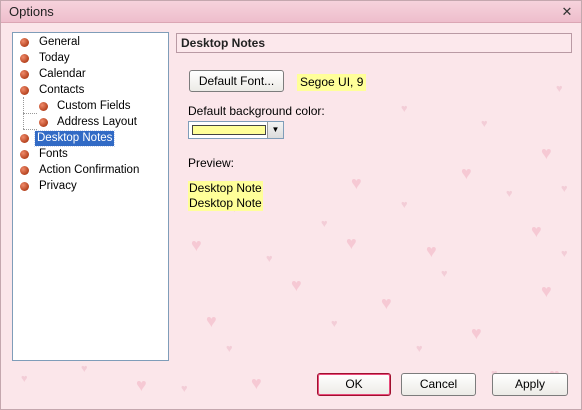 Image resolution: width=582 pixels, height=410 pixels. What do you see at coordinates (332, 82) in the screenshot?
I see `font-sample: Segoe UI, 9` at bounding box center [332, 82].